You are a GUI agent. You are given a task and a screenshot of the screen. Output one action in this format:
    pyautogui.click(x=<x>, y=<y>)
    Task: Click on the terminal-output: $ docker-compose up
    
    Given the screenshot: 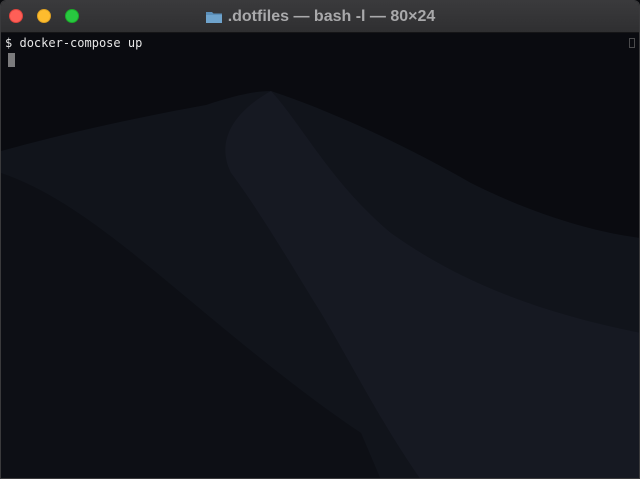 What is the action you would take?
    pyautogui.click(x=320, y=52)
    